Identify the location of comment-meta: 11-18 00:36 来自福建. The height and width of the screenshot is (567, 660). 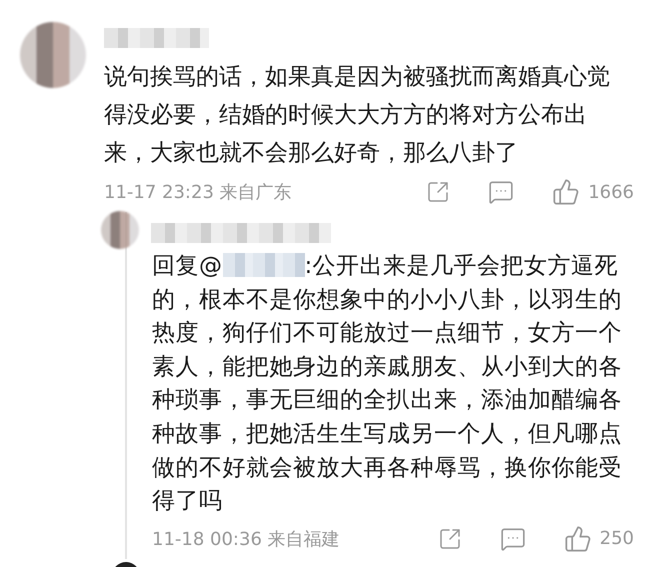
(246, 539).